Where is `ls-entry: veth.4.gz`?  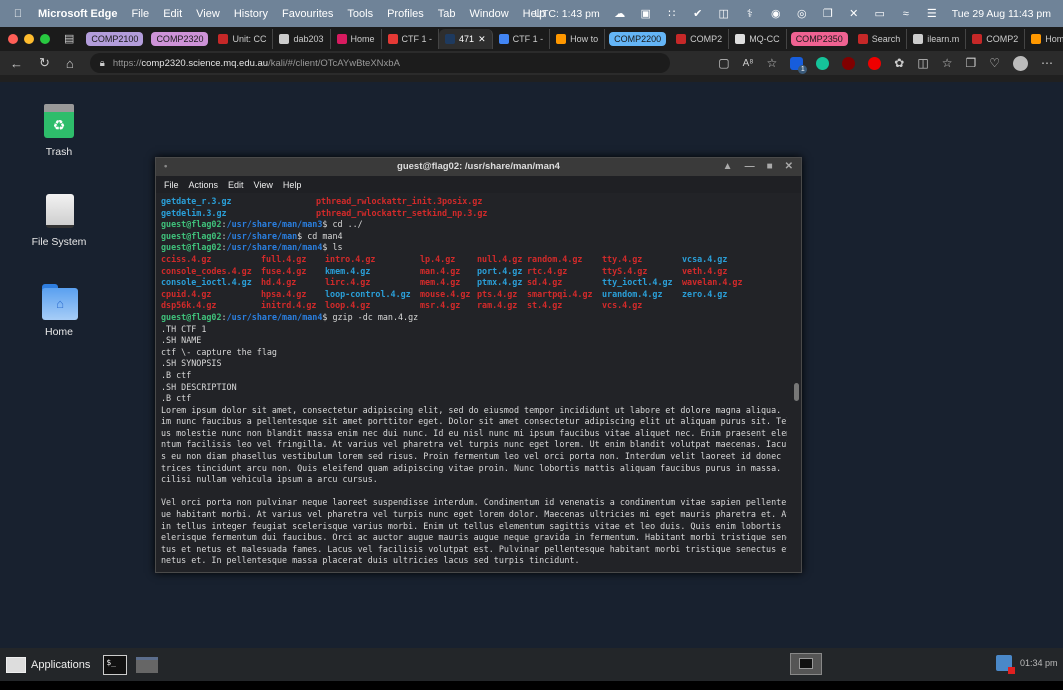 ls-entry: veth.4.gz is located at coordinates (705, 270).